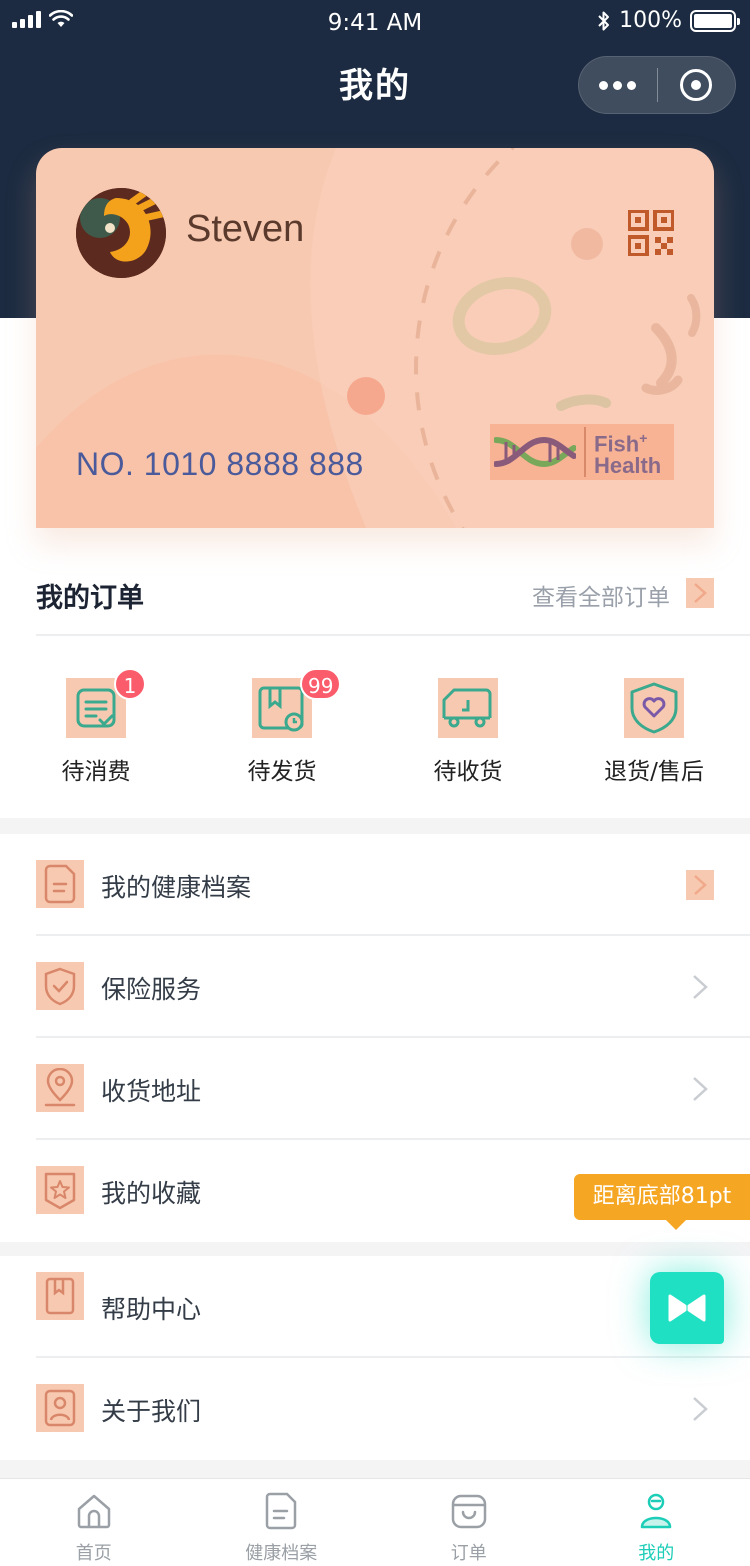 This screenshot has height=1566, width=750. I want to click on menu-item-label: 帮助中心, so click(151, 1309).